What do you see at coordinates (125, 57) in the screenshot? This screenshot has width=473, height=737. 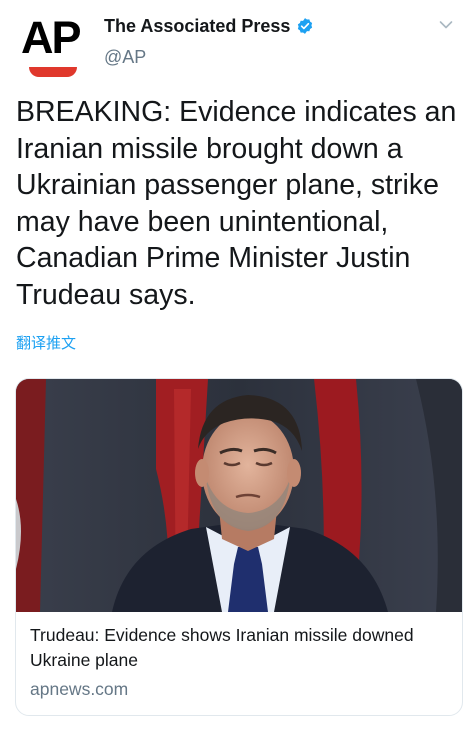 I see `account-handle: @AP` at bounding box center [125, 57].